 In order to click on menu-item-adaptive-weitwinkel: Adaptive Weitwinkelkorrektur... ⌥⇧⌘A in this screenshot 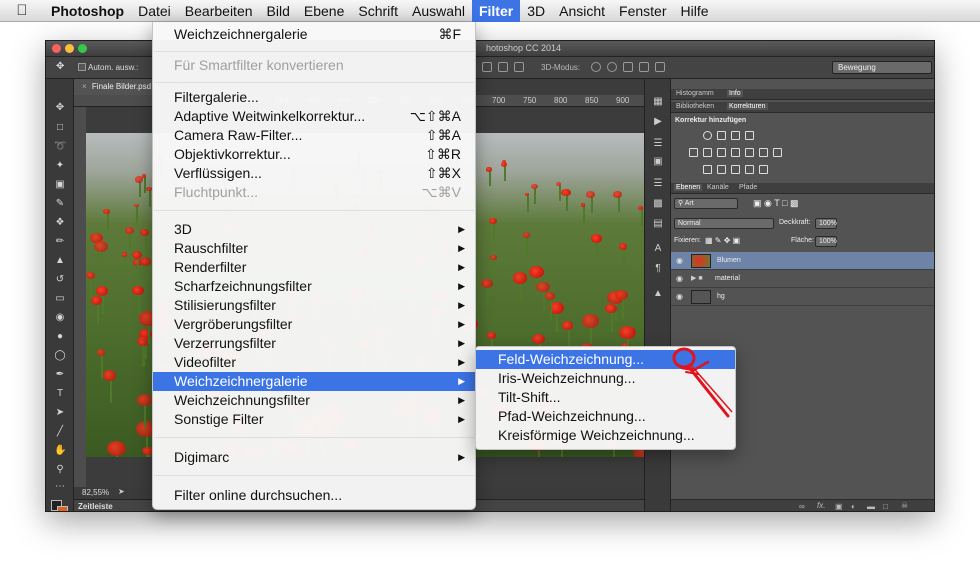, I will do `click(314, 116)`.